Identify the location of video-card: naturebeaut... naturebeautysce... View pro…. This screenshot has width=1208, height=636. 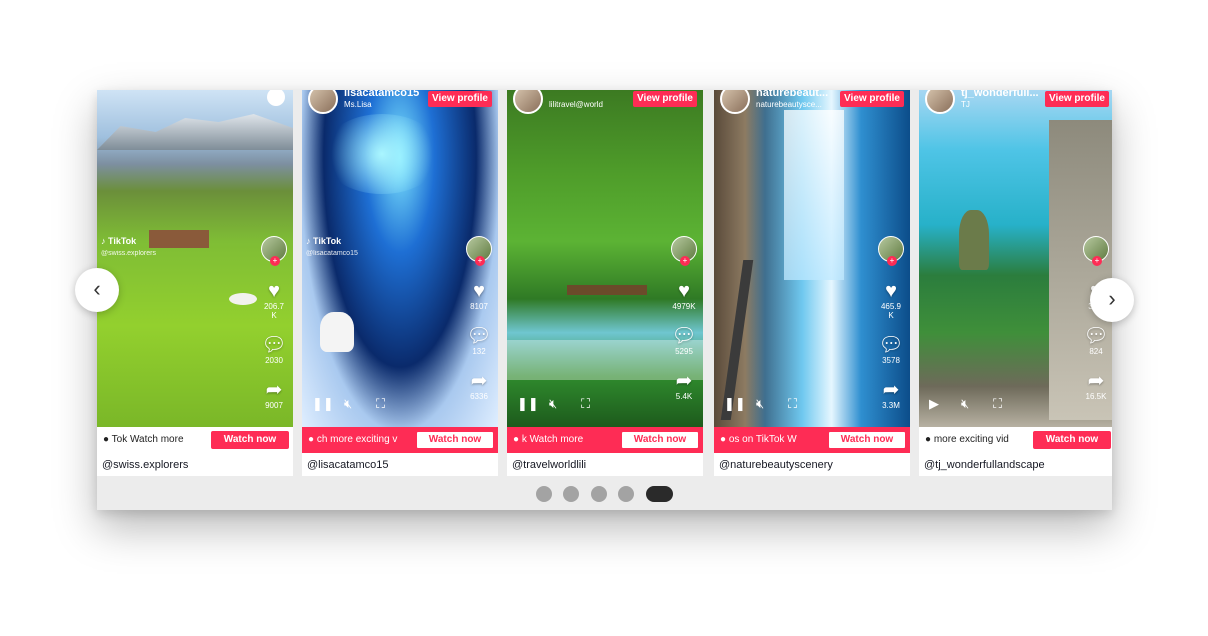
(812, 283).